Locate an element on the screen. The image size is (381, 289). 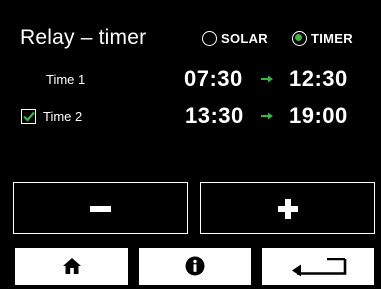
mode-solar-radio: SOLAR is located at coordinates (235, 38).